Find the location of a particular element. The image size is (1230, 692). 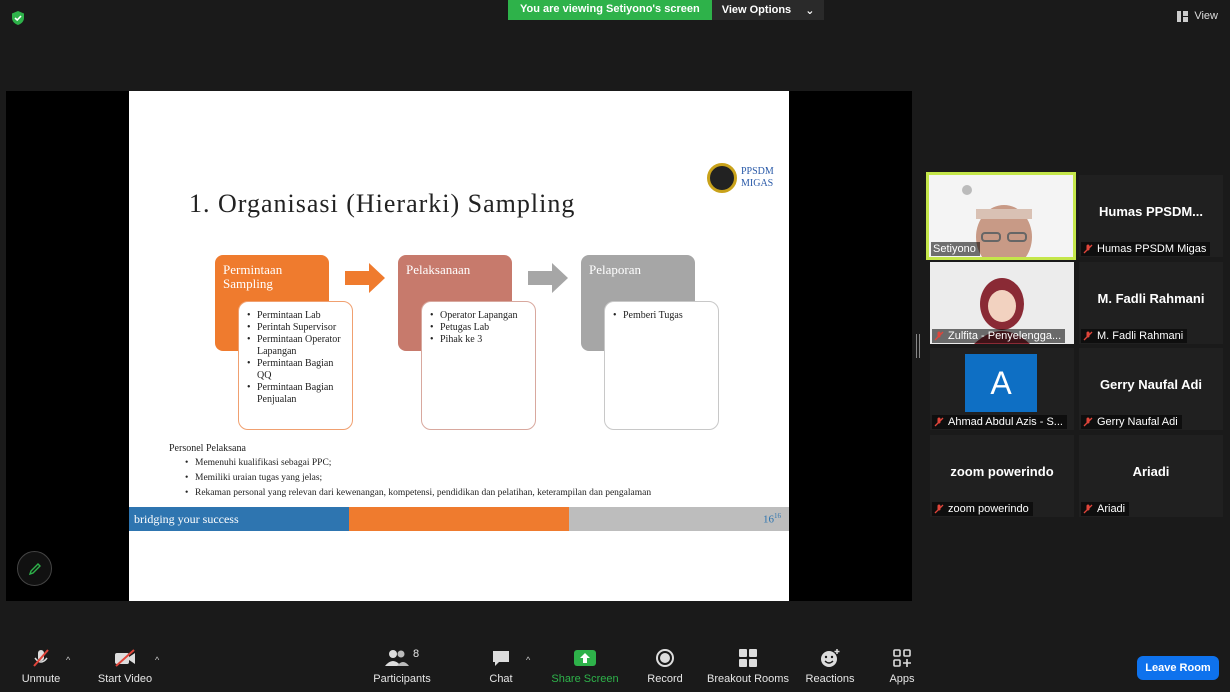

chat-label: Chat is located at coordinates (501, 679).